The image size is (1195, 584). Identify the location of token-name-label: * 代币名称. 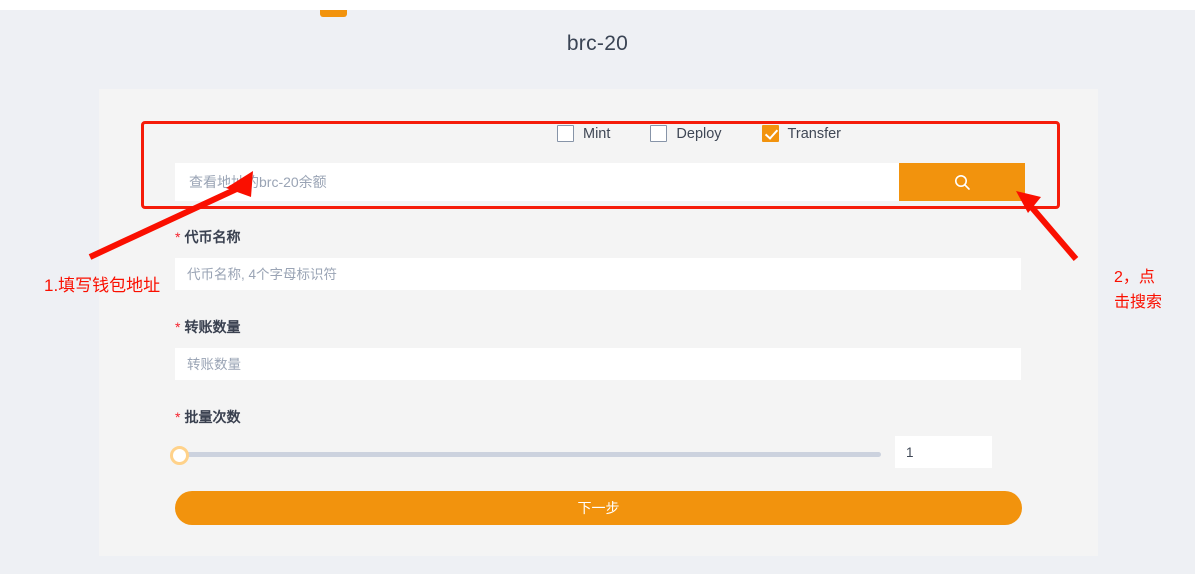
(207, 237).